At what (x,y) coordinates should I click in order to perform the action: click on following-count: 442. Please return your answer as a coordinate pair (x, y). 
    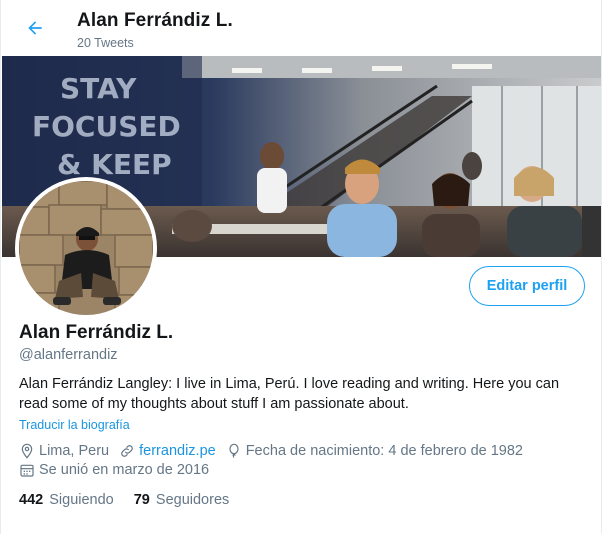
    Looking at the image, I should click on (31, 500).